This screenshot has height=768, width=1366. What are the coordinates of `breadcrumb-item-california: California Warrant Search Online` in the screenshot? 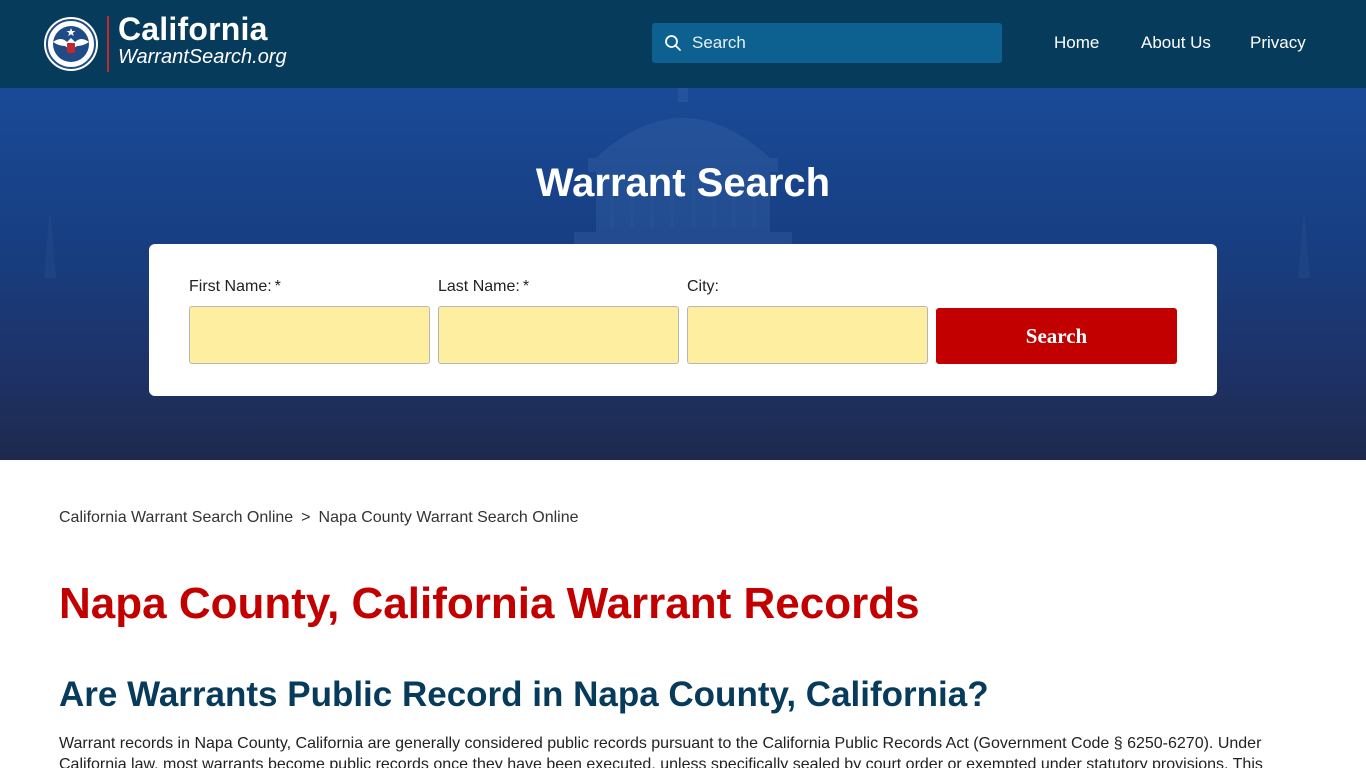 It's located at (176, 517).